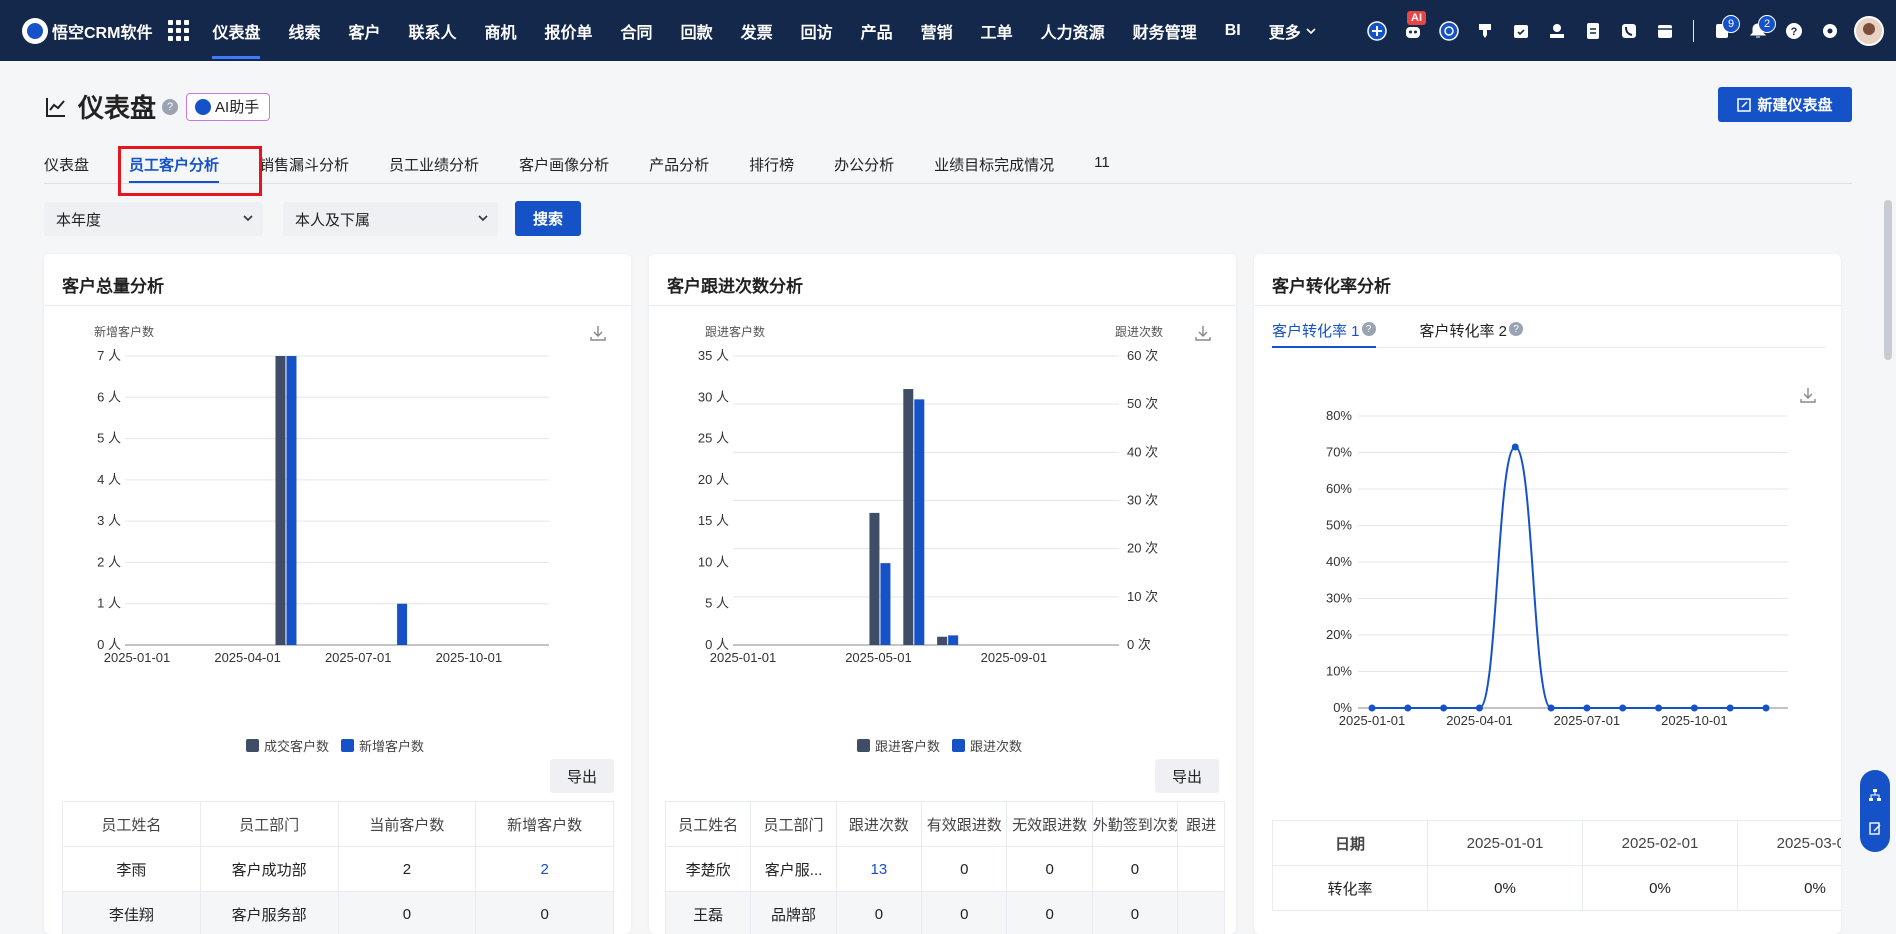 Image resolution: width=1896 pixels, height=934 pixels. I want to click on table-header-cell: 有效跟进数, so click(964, 824).